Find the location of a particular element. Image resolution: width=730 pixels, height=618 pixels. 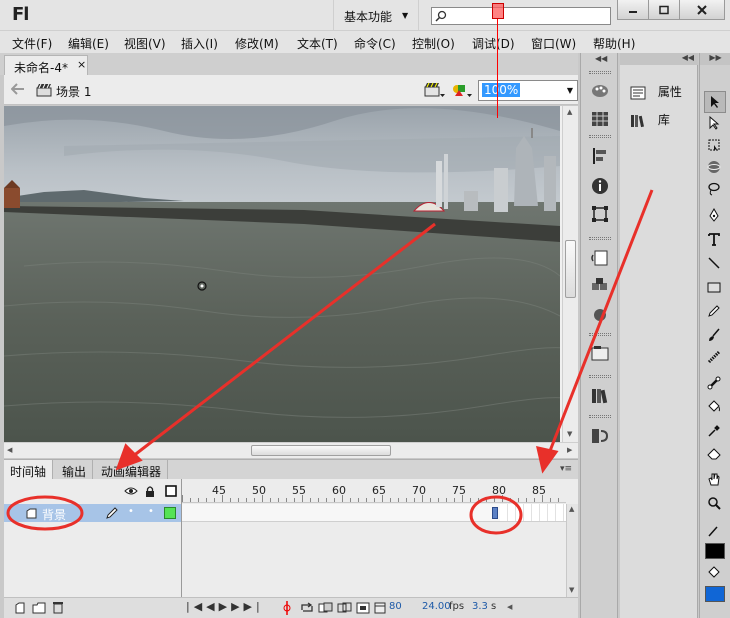

menu-edit: 编辑(E) is located at coordinates (88, 43).